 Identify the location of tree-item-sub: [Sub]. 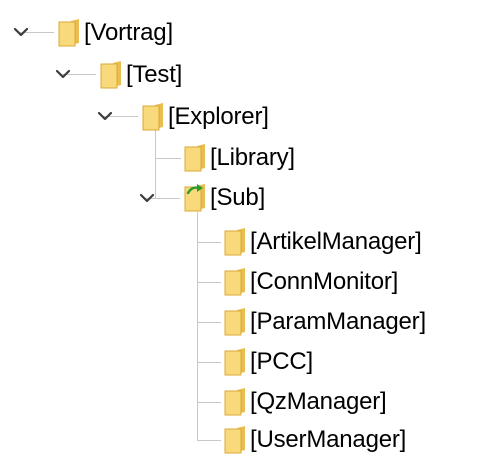
(224, 198).